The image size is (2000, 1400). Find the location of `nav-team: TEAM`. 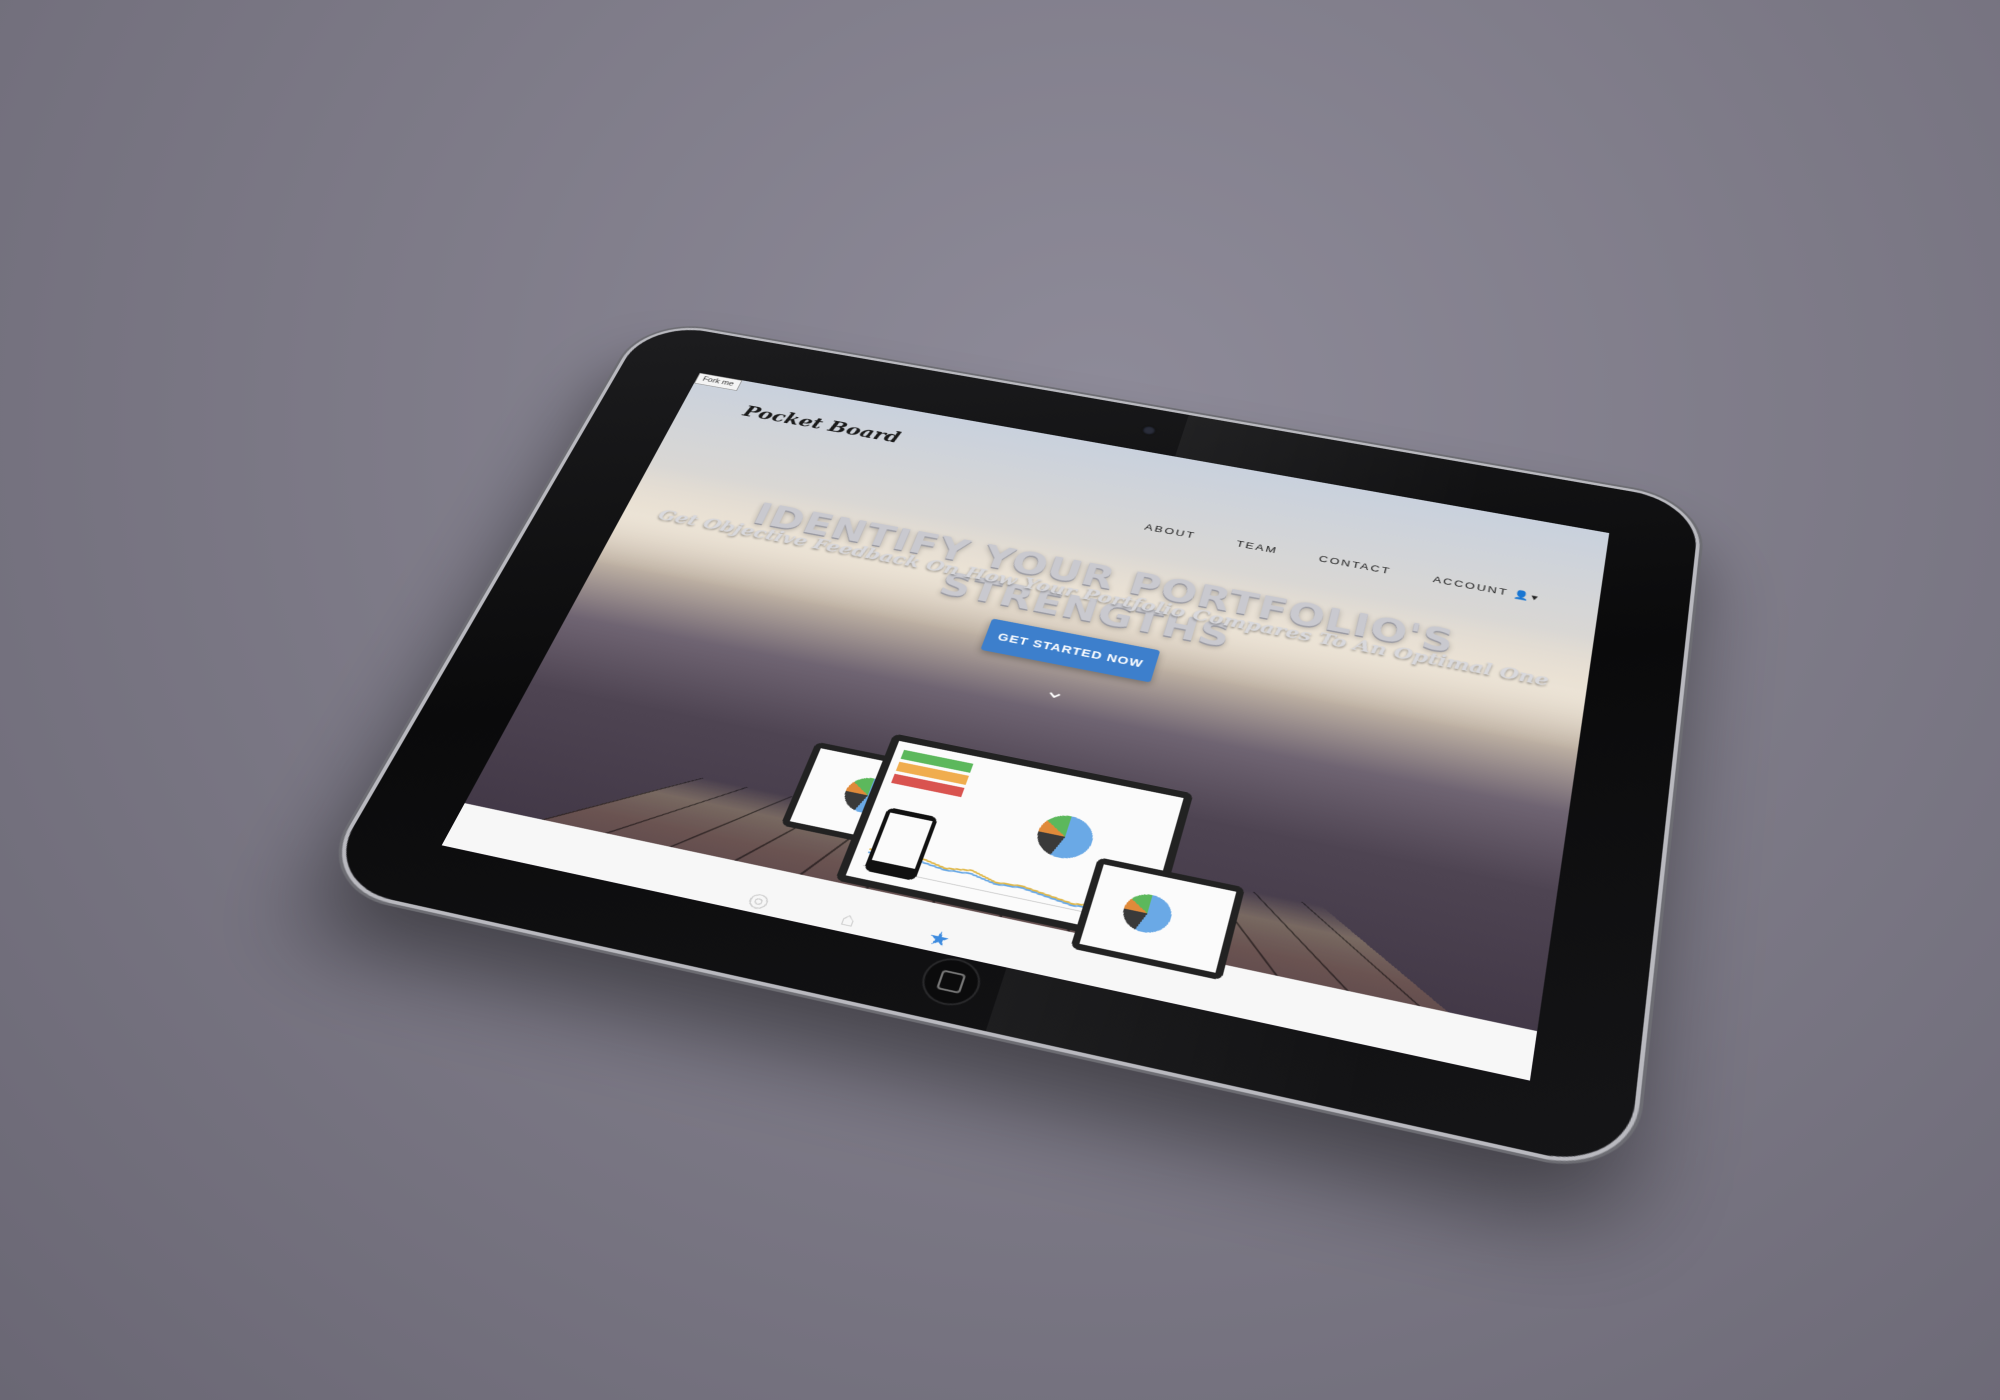

nav-team: TEAM is located at coordinates (1257, 547).